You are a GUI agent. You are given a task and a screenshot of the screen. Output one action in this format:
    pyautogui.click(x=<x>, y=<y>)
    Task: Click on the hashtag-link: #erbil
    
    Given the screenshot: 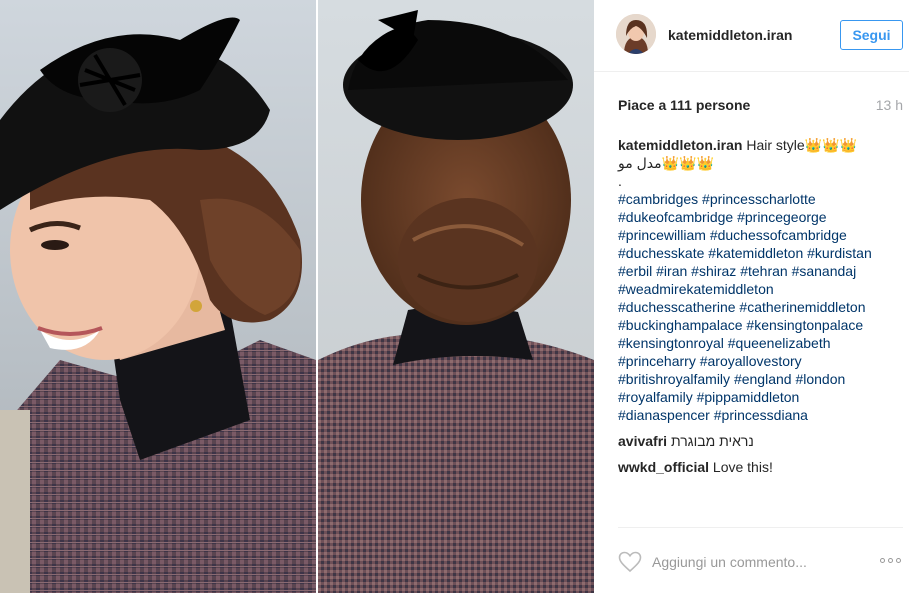 What is the action you would take?
    pyautogui.click(x=635, y=271)
    